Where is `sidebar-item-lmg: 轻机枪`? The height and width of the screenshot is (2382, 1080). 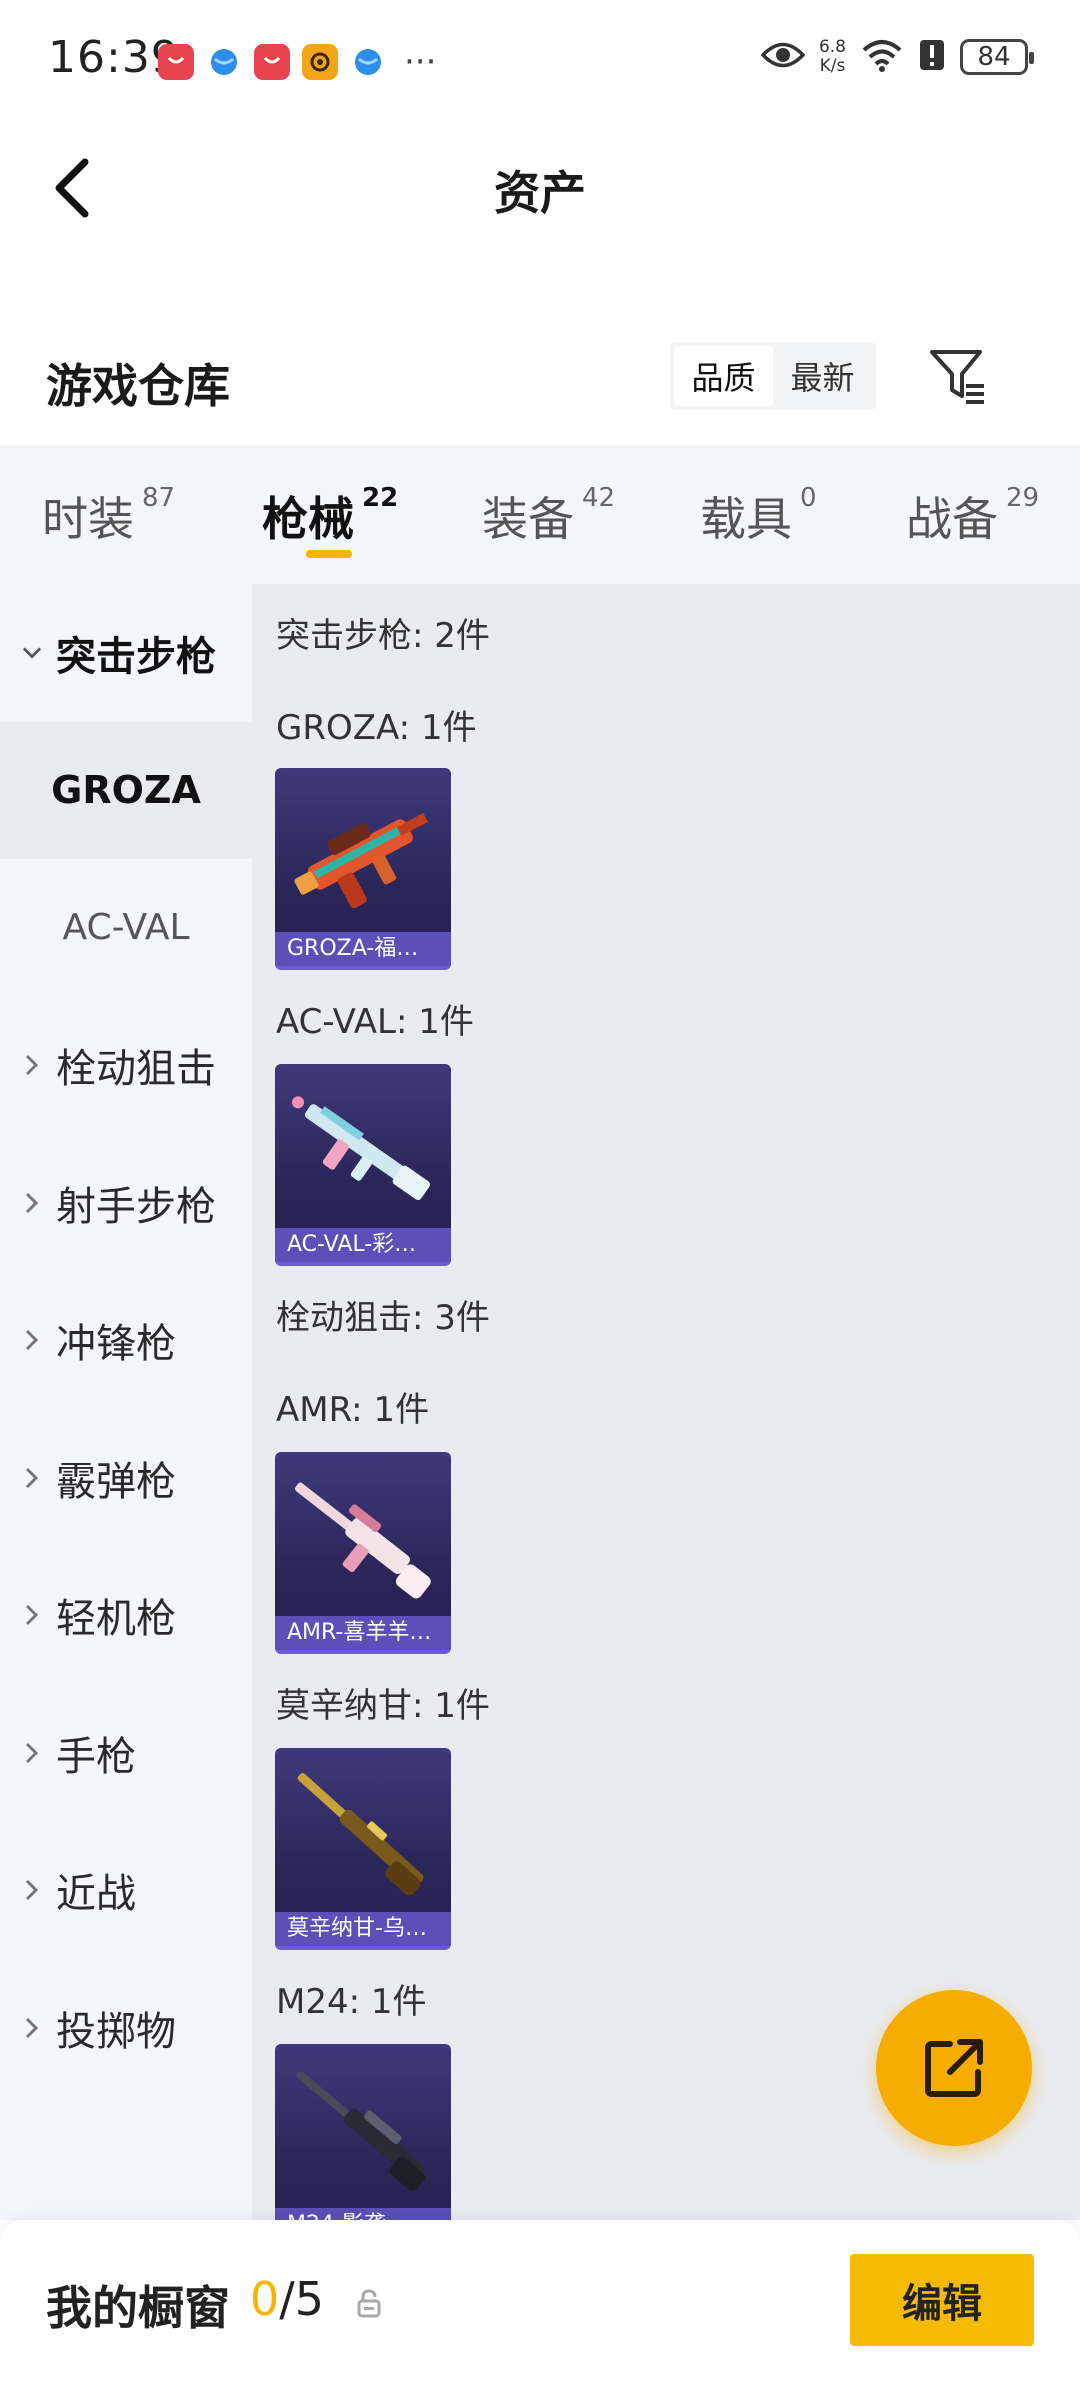 sidebar-item-lmg: 轻机枪 is located at coordinates (126, 1616).